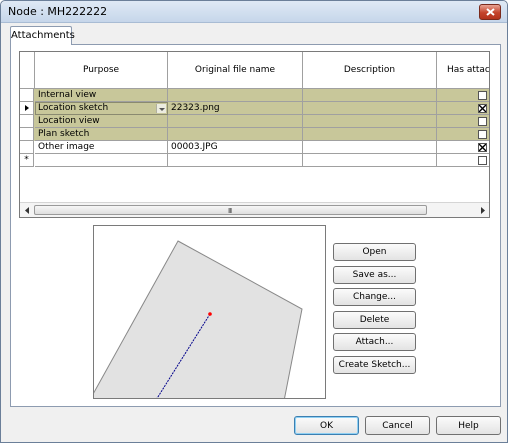  What do you see at coordinates (483, 210) in the screenshot?
I see `scroll-right-icon` at bounding box center [483, 210].